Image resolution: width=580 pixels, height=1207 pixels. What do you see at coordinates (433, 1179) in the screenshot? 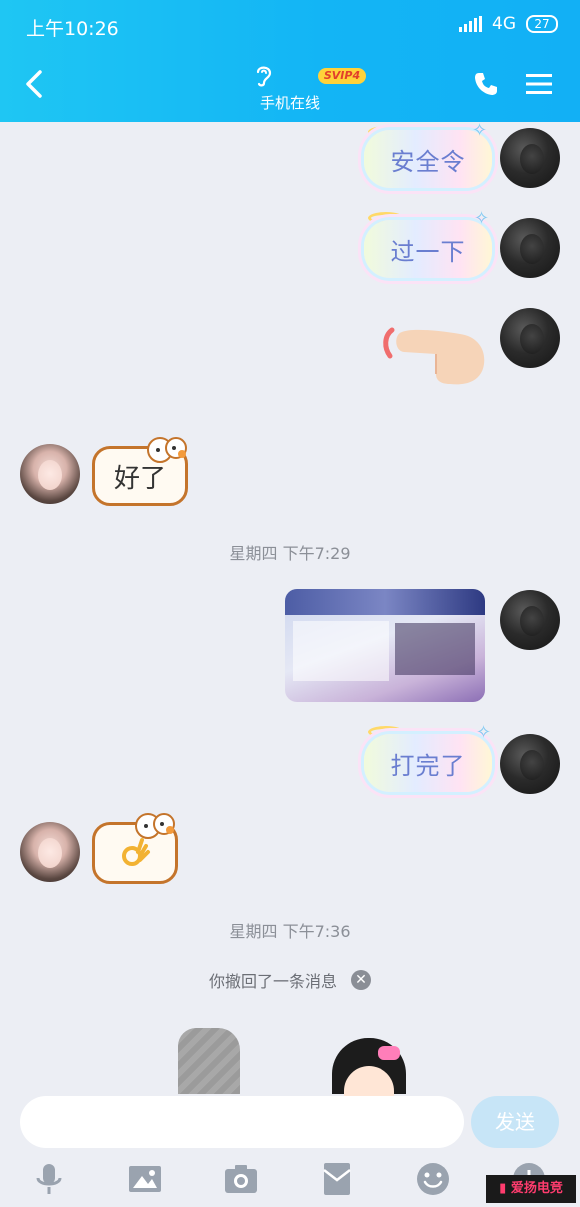
I see `emoji-icon` at bounding box center [433, 1179].